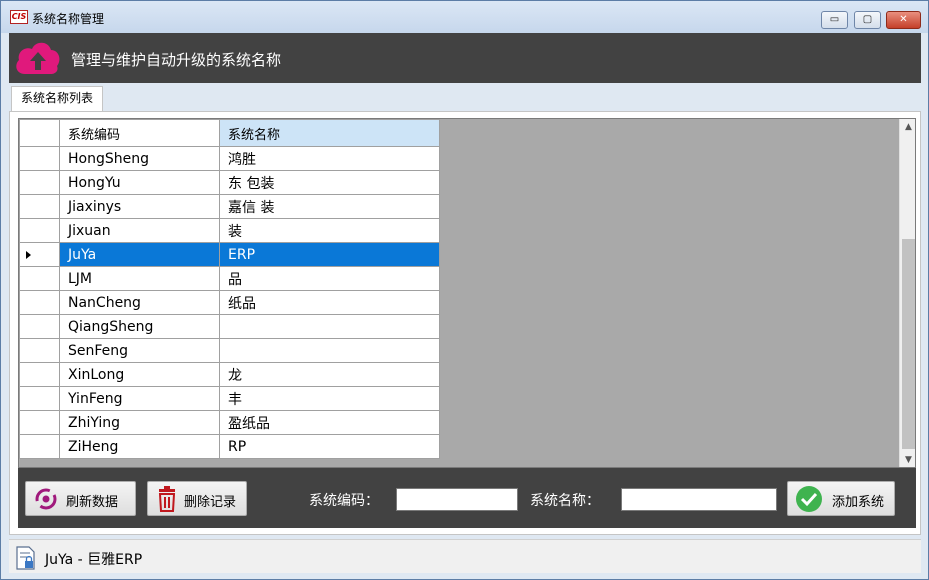 The width and height of the screenshot is (929, 580). I want to click on cell-system-code: SenFeng, so click(139, 350).